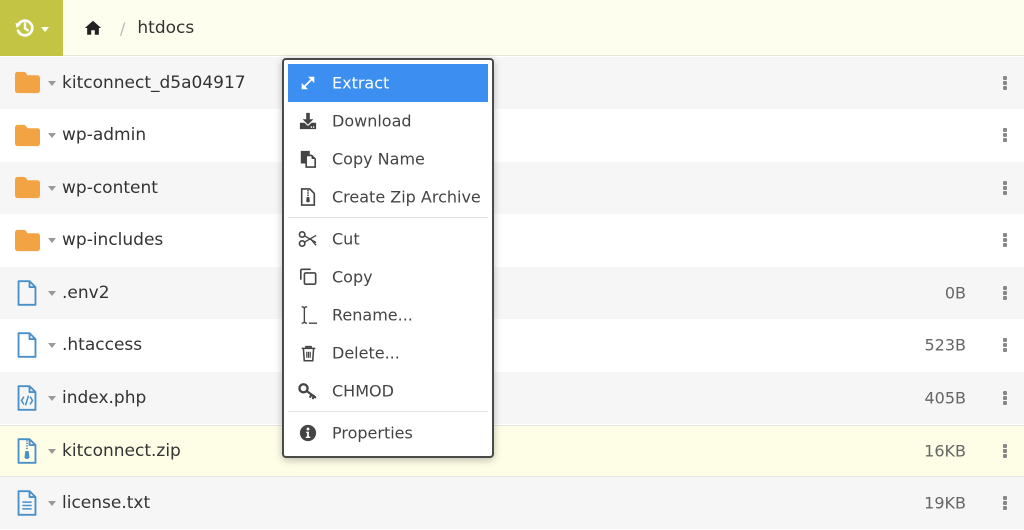 The width and height of the screenshot is (1024, 530). Describe the element at coordinates (346, 239) in the screenshot. I see `menu-item-label: Cut` at that location.